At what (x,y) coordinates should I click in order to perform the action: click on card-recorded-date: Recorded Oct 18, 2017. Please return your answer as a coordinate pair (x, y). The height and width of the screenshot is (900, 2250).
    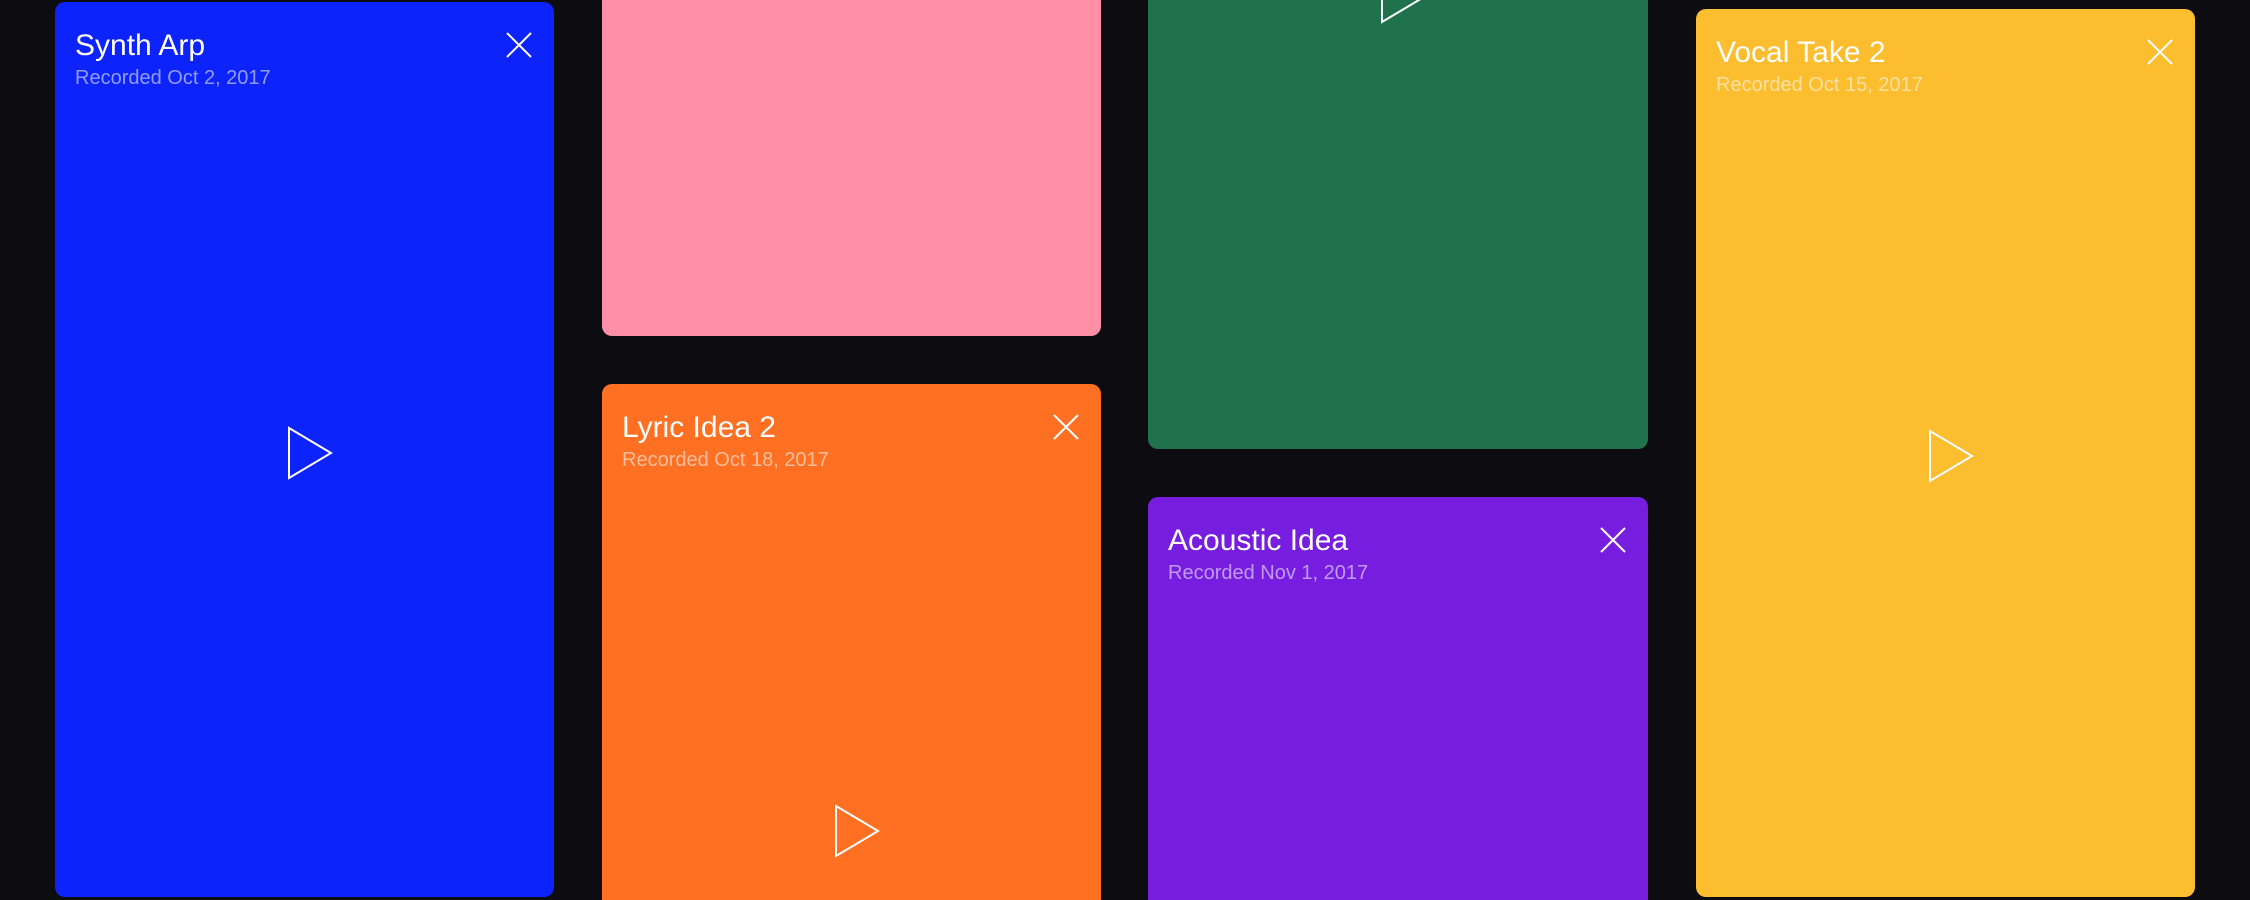
    Looking at the image, I should click on (725, 460).